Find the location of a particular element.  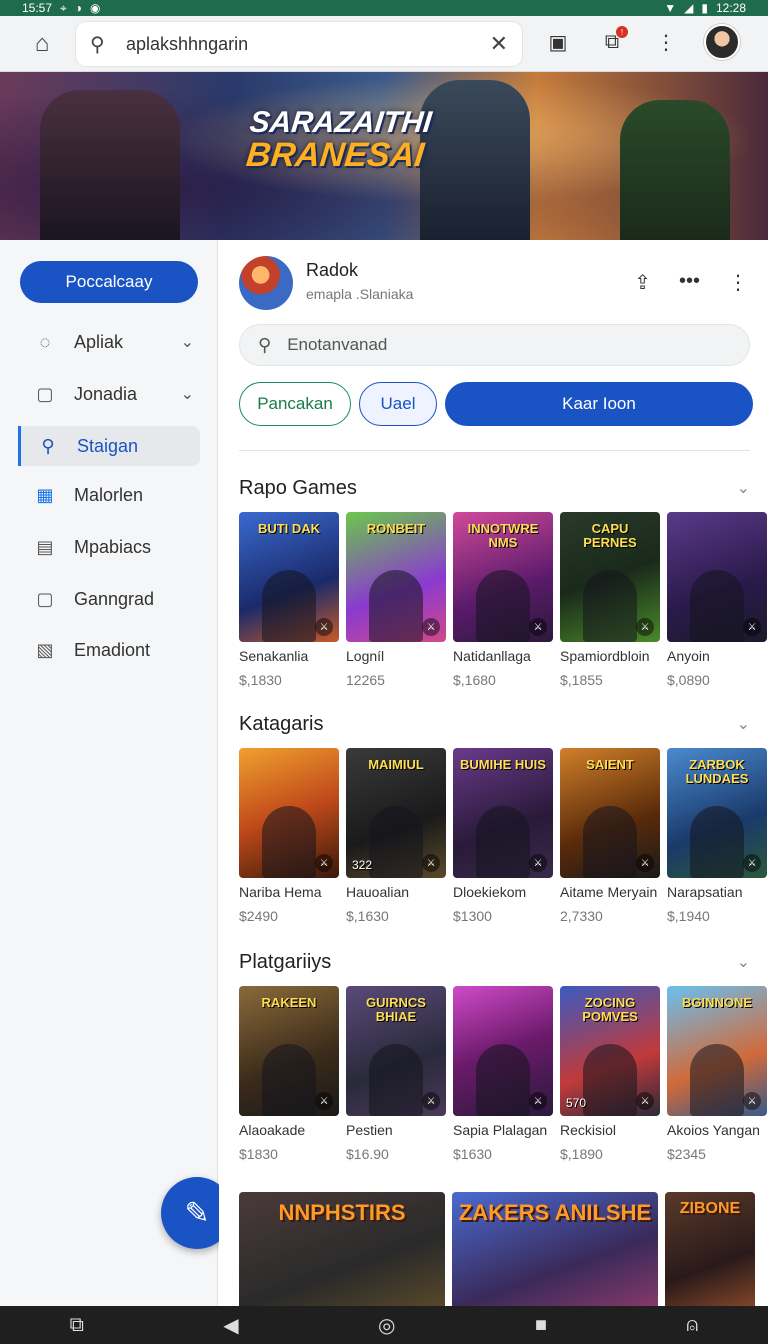

game-card: ZOCING POMVES 570 ⚔ Reckisiol $,1890 is located at coordinates (610, 1074).